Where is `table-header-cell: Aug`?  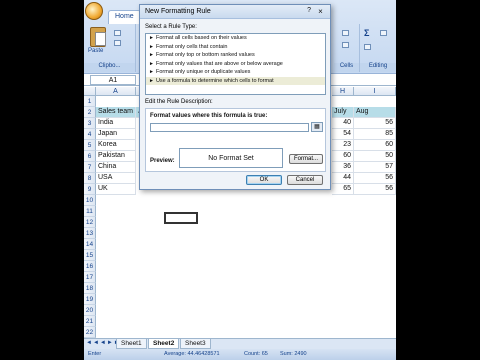
table-header-cell: Aug is located at coordinates (375, 112).